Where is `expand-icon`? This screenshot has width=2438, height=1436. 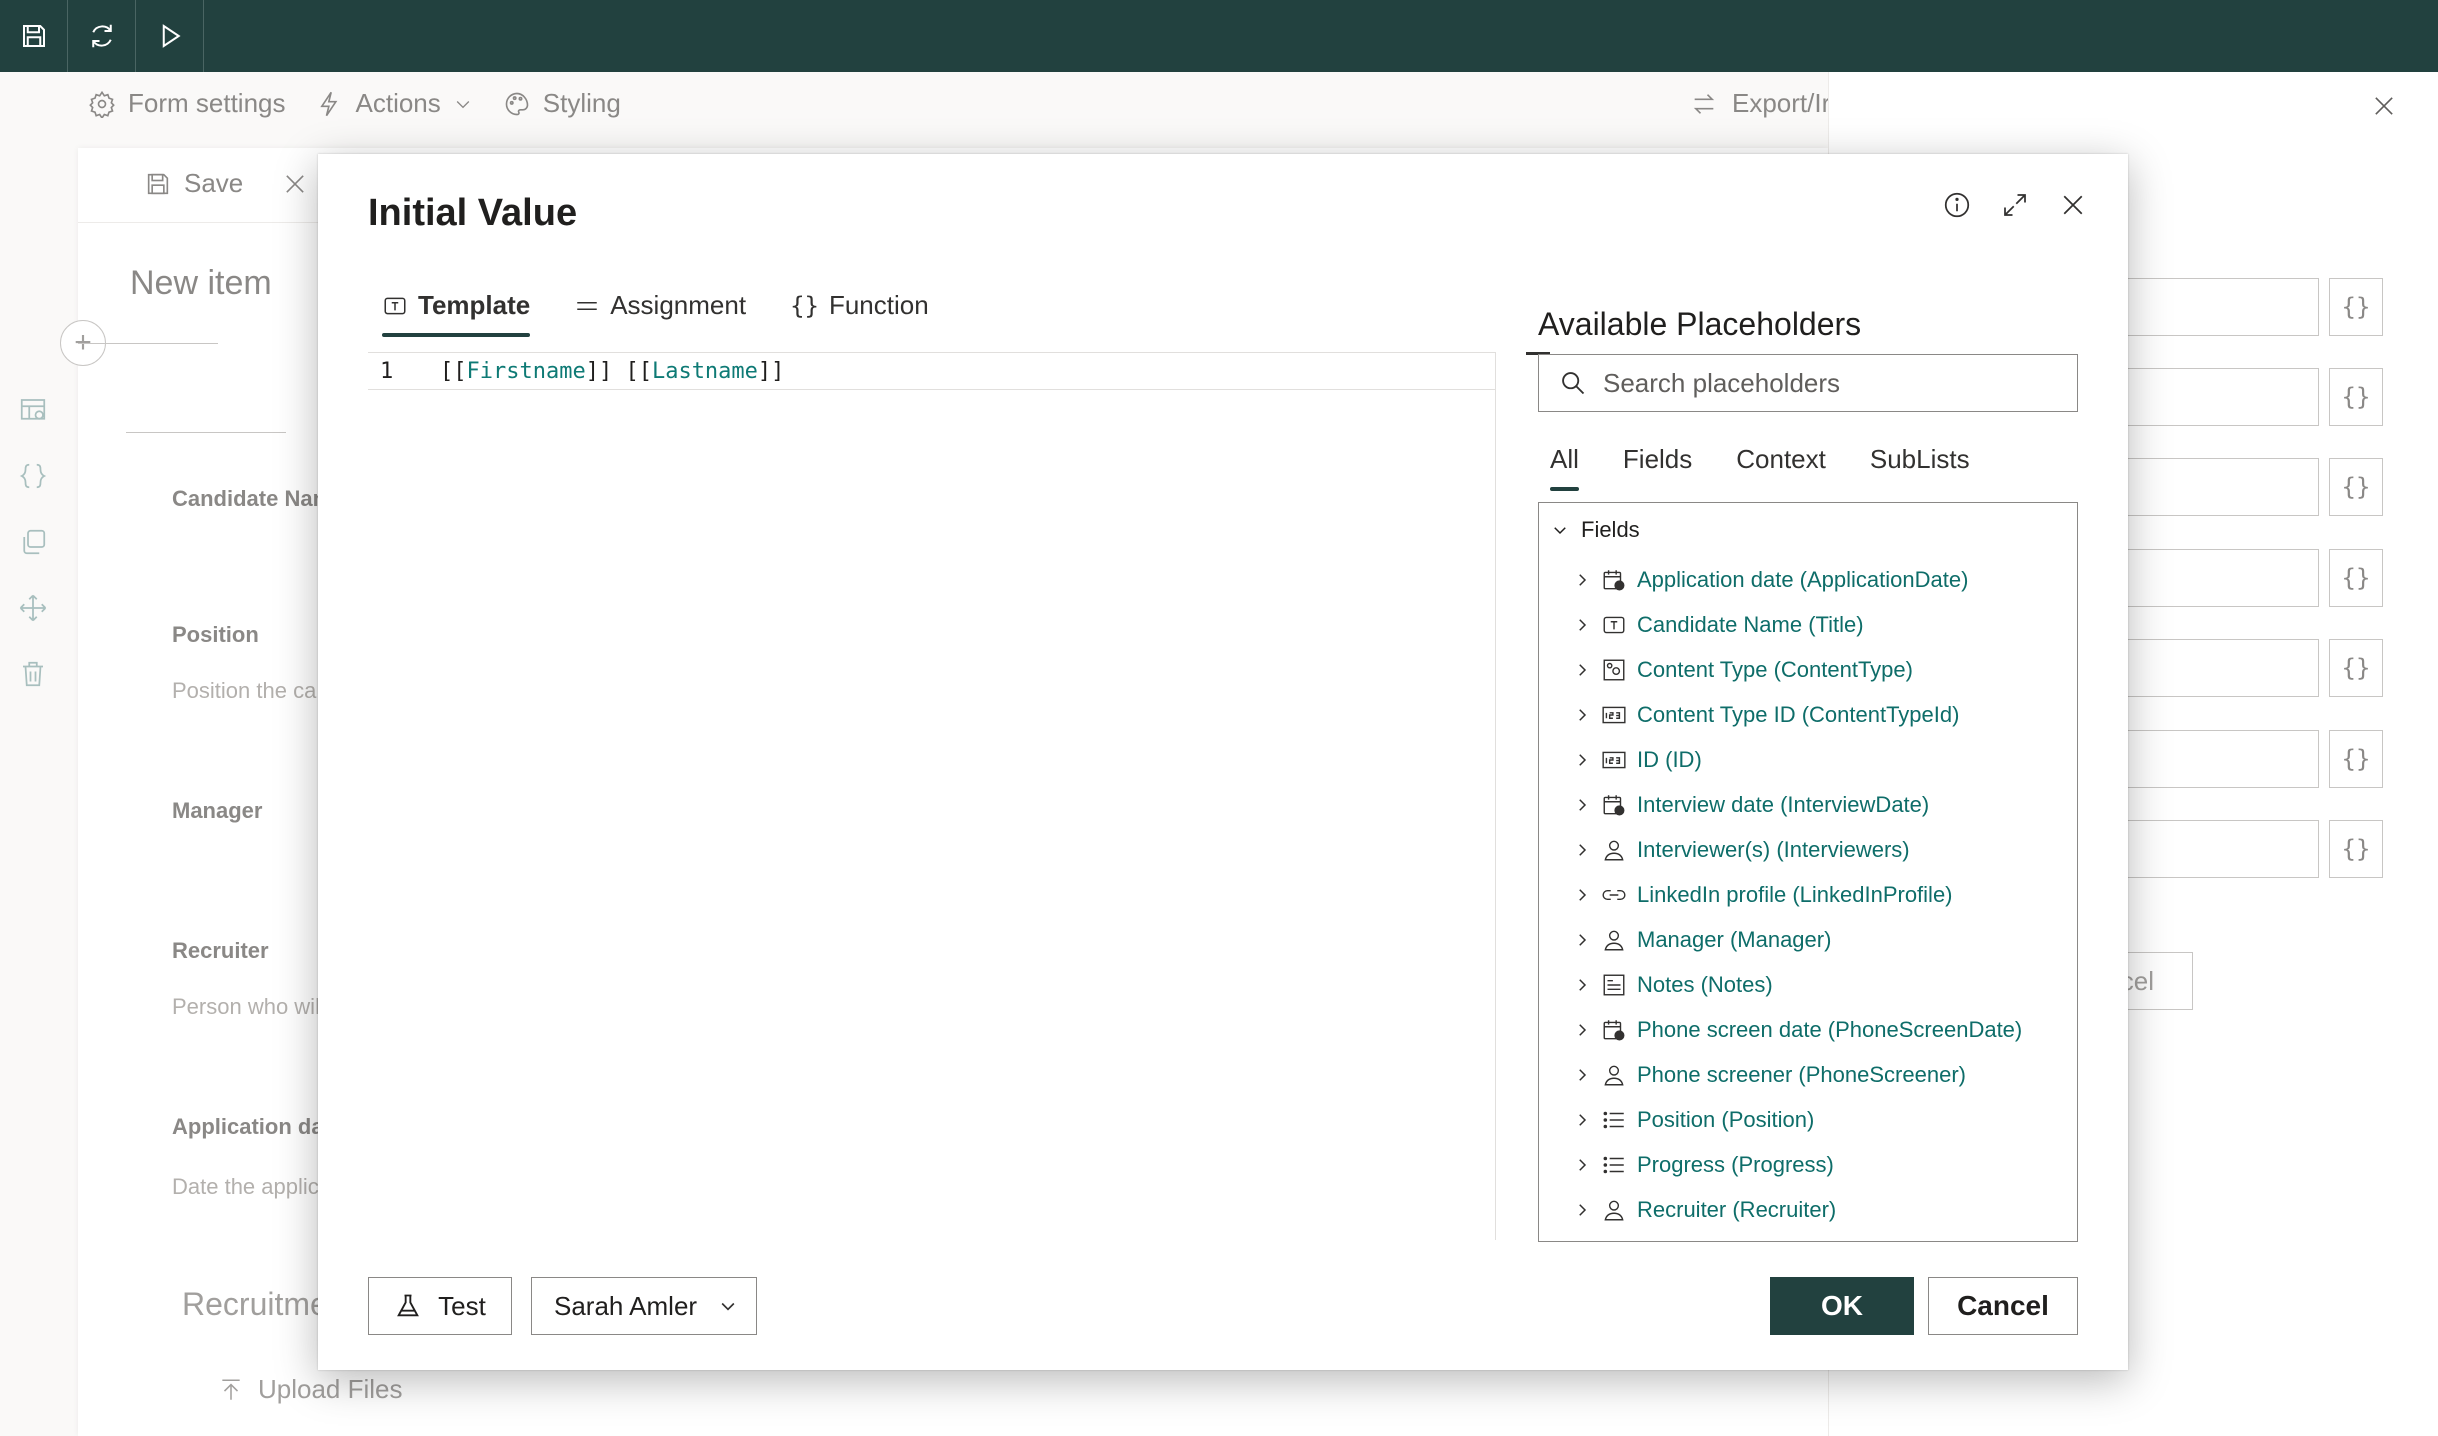 expand-icon is located at coordinates (2015, 205).